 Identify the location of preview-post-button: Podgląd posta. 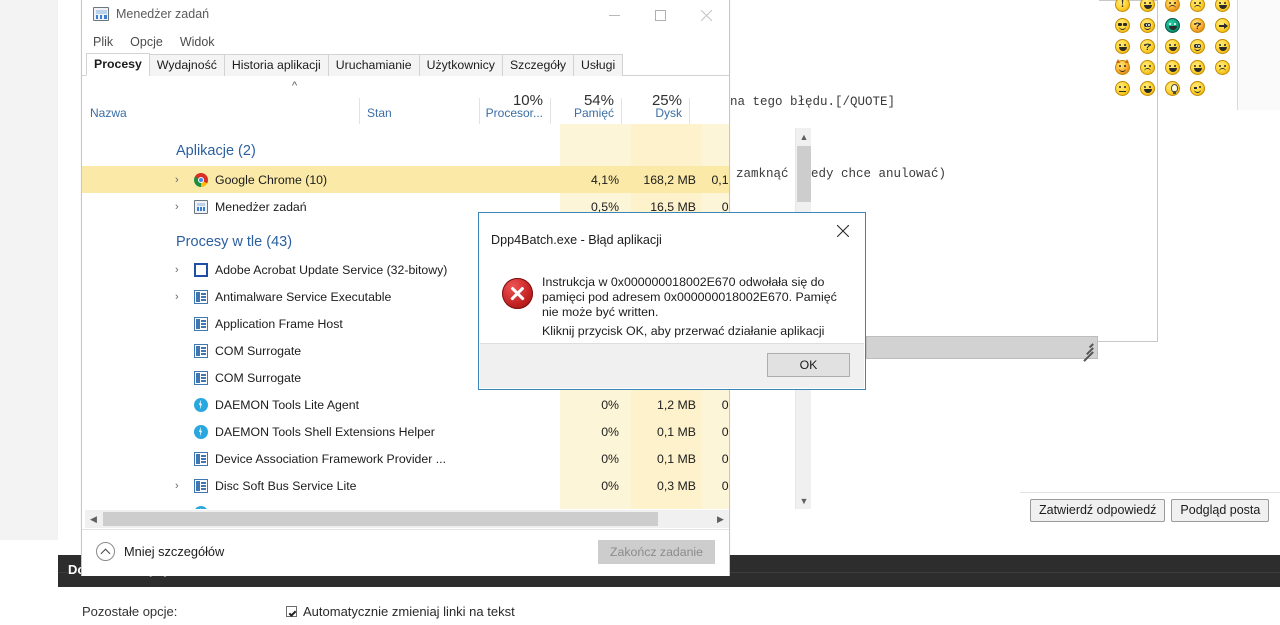
(1220, 510).